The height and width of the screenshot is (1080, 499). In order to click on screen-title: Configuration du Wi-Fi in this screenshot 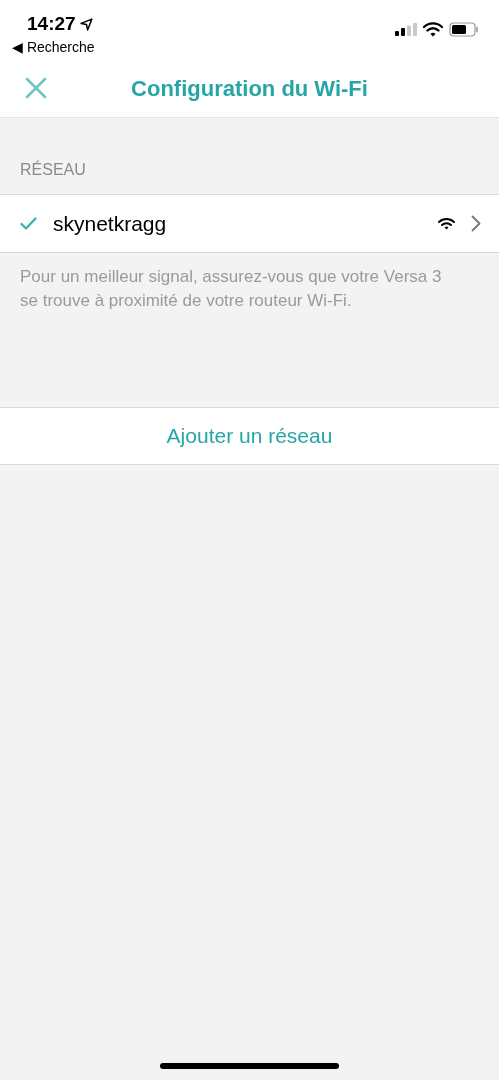, I will do `click(249, 88)`.